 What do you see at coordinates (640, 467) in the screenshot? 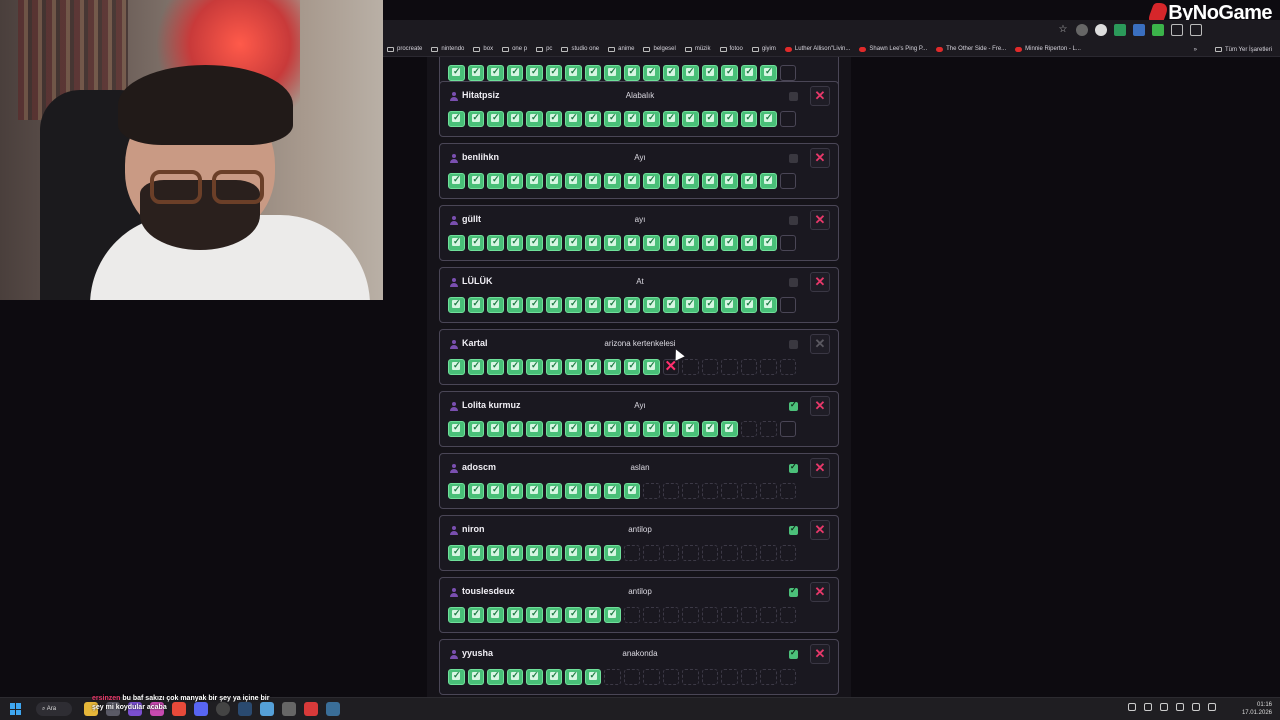
I see `player-answer: aslan` at bounding box center [640, 467].